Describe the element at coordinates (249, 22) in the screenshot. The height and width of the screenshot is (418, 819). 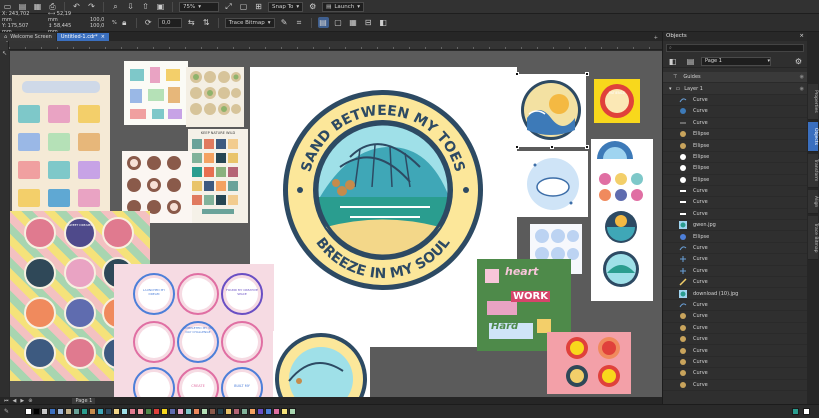
I see `trace-bitmap-button: Trace Bitmap ▾` at that location.